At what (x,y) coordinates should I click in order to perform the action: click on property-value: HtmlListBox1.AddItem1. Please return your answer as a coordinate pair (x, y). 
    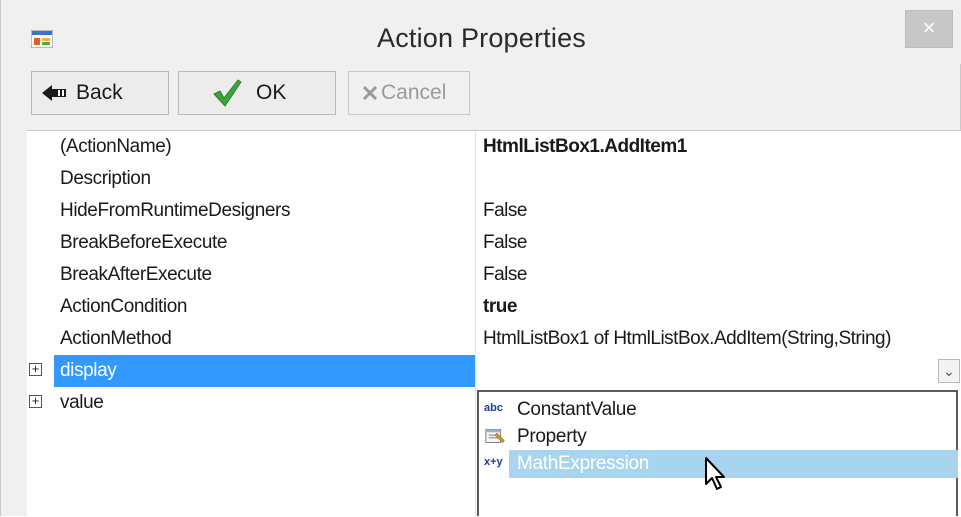
    Looking at the image, I should click on (720, 147).